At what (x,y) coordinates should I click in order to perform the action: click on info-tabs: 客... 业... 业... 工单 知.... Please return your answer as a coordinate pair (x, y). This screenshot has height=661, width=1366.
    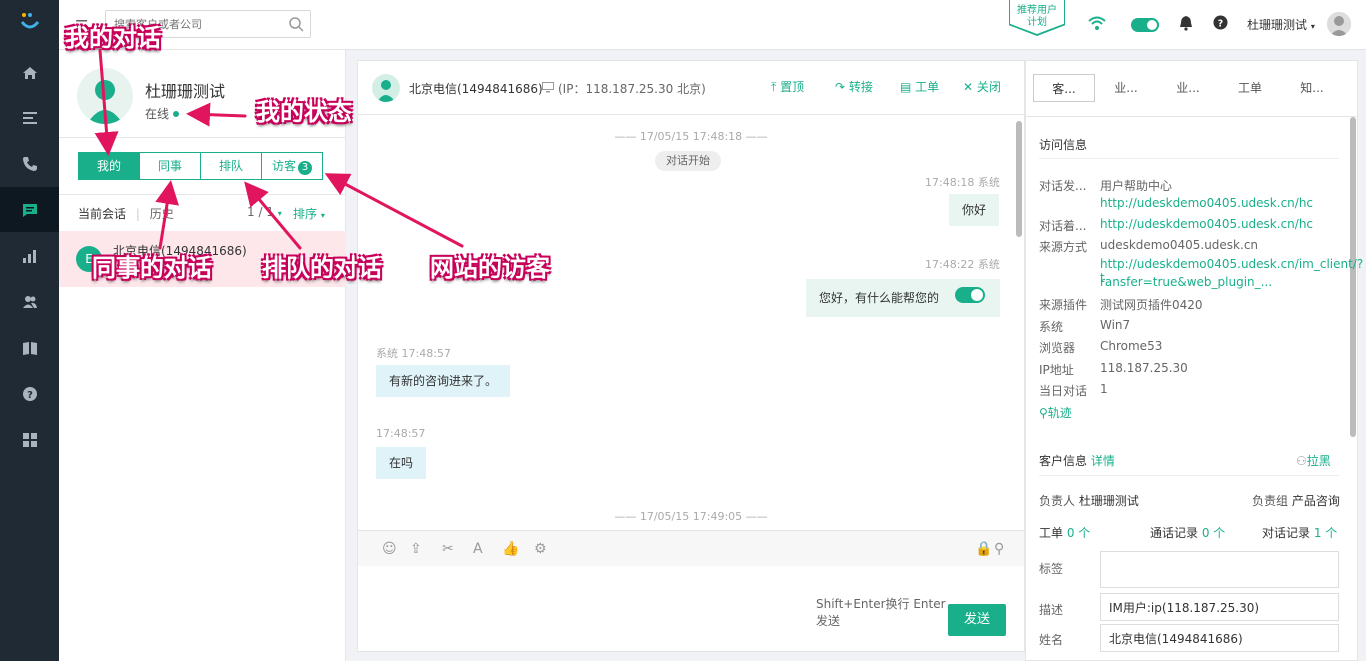
    Looking at the image, I should click on (1188, 88).